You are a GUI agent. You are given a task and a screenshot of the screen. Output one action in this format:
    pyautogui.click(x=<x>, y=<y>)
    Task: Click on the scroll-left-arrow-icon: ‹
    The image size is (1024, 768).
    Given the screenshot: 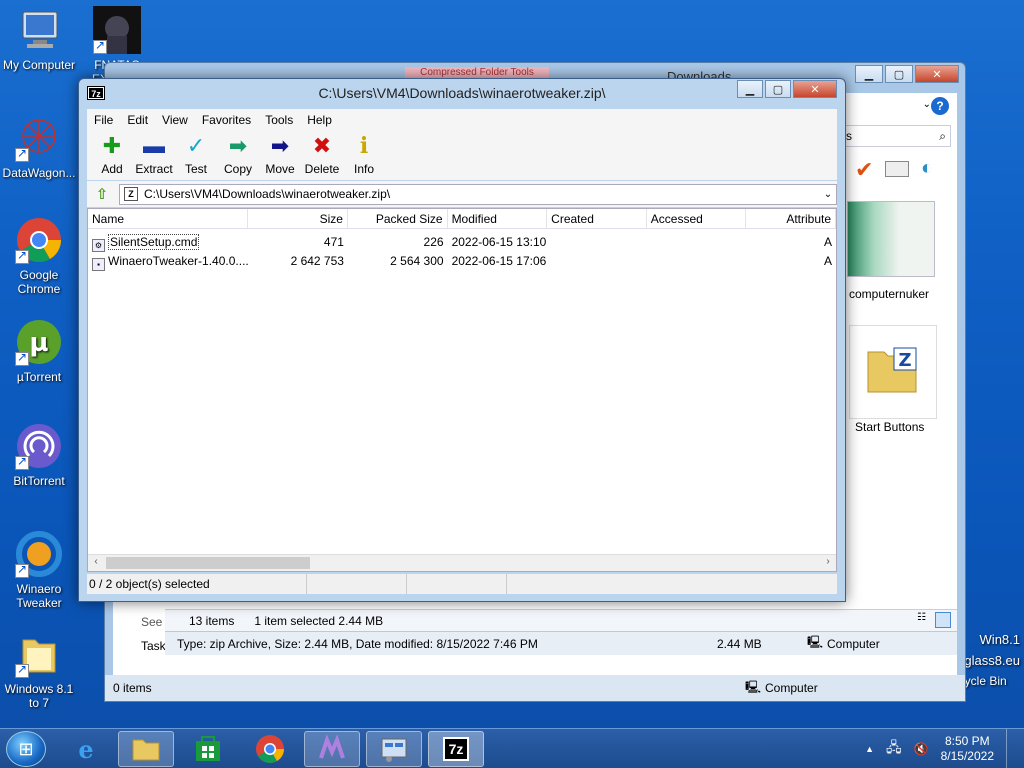 What is the action you would take?
    pyautogui.click(x=96, y=561)
    